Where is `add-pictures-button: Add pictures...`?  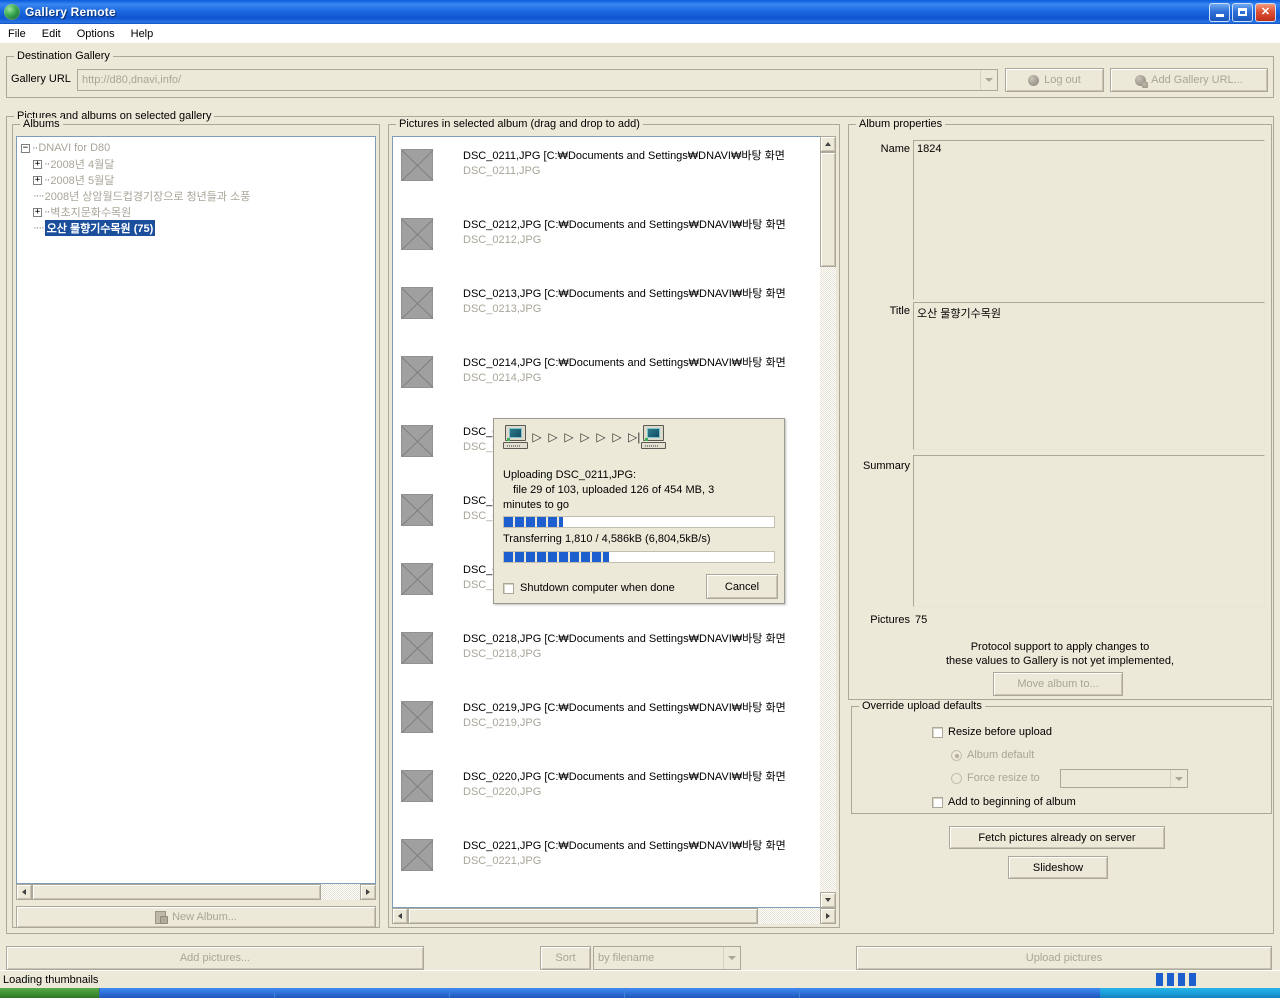 add-pictures-button: Add pictures... is located at coordinates (215, 958).